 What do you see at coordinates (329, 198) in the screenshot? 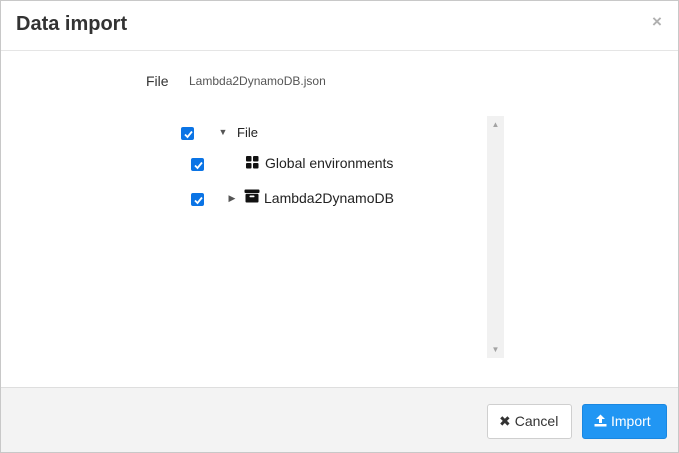
I see `tree-item-lambda2dynamodb-label: Lambda2DynamoDB` at bounding box center [329, 198].